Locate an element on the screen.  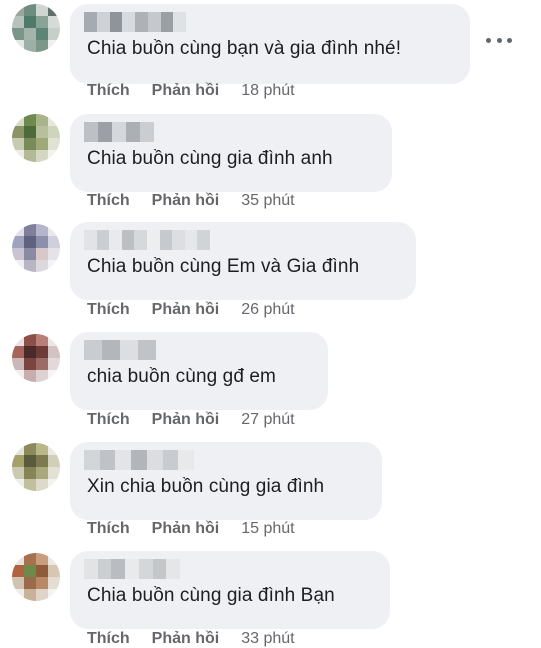
comment-bubble: Chia buồn cùng Em và Gia đình is located at coordinates (243, 261).